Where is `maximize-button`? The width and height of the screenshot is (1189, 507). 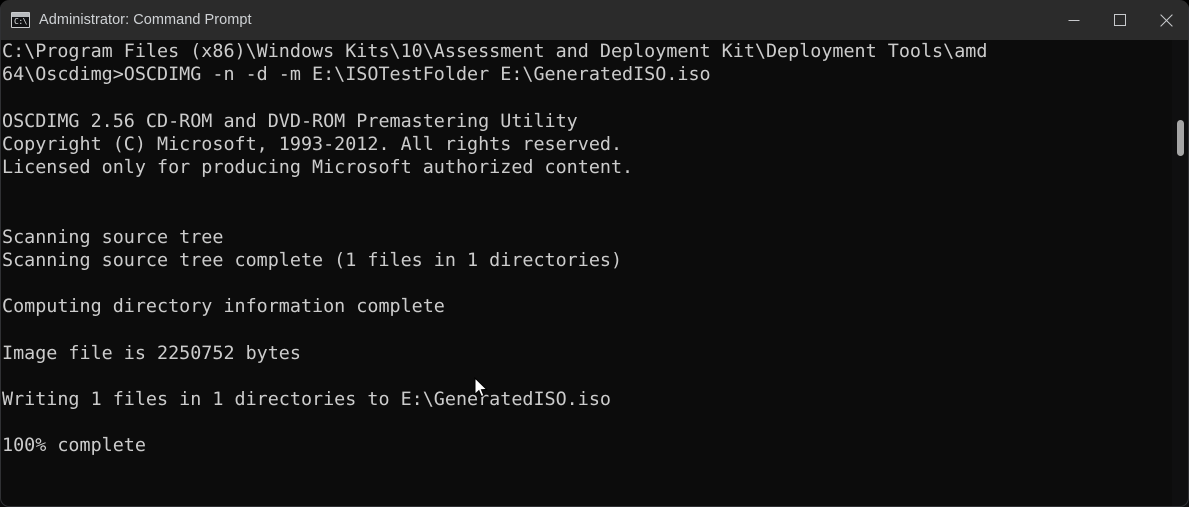 maximize-button is located at coordinates (1120, 20).